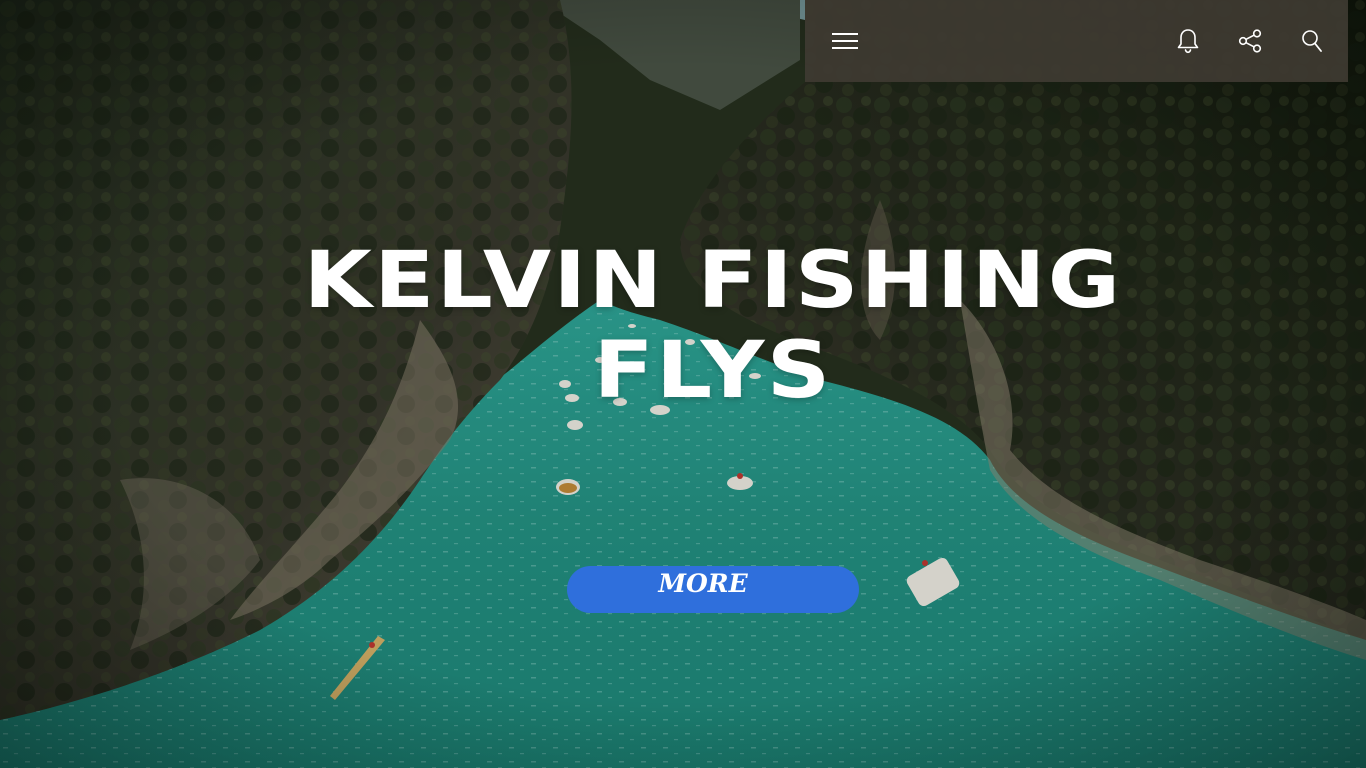 The image size is (1366, 768). Describe the element at coordinates (703, 583) in the screenshot. I see `more-button-label: MORE` at that location.